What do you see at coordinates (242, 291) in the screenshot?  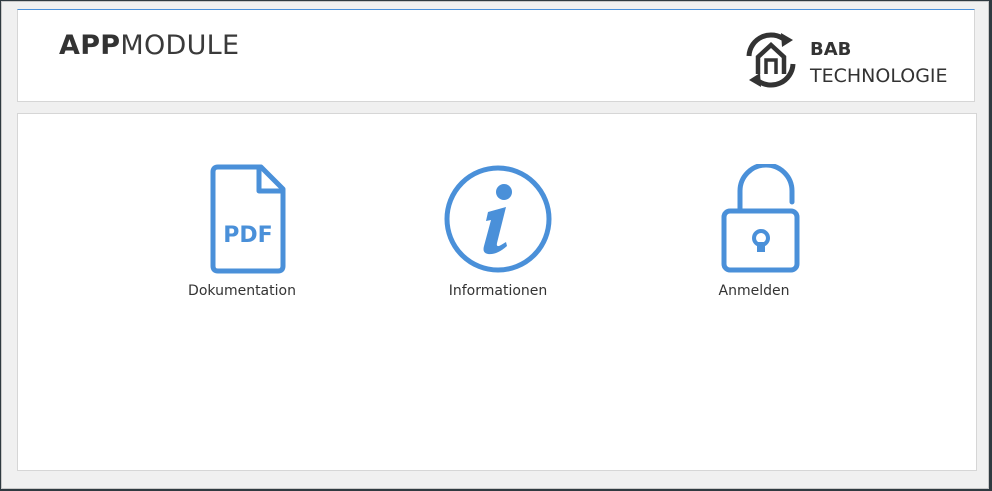 I see `tile-label-dokumentation: Dokumentation` at bounding box center [242, 291].